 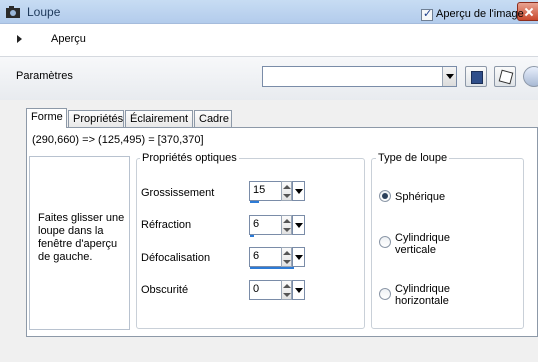 I want to click on window-title: Loupe, so click(x=44, y=12).